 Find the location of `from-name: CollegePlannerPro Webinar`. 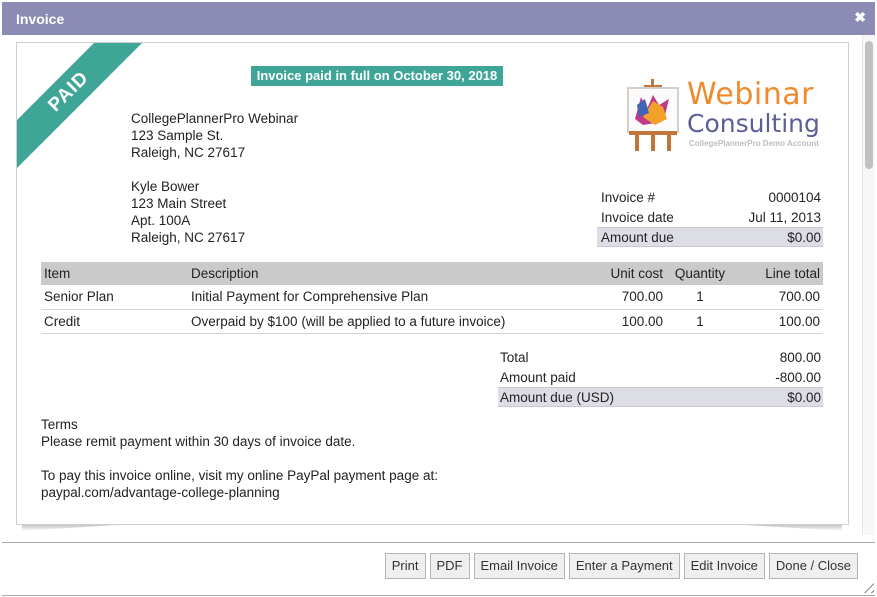

from-name: CollegePlannerPro Webinar is located at coordinates (215, 118).